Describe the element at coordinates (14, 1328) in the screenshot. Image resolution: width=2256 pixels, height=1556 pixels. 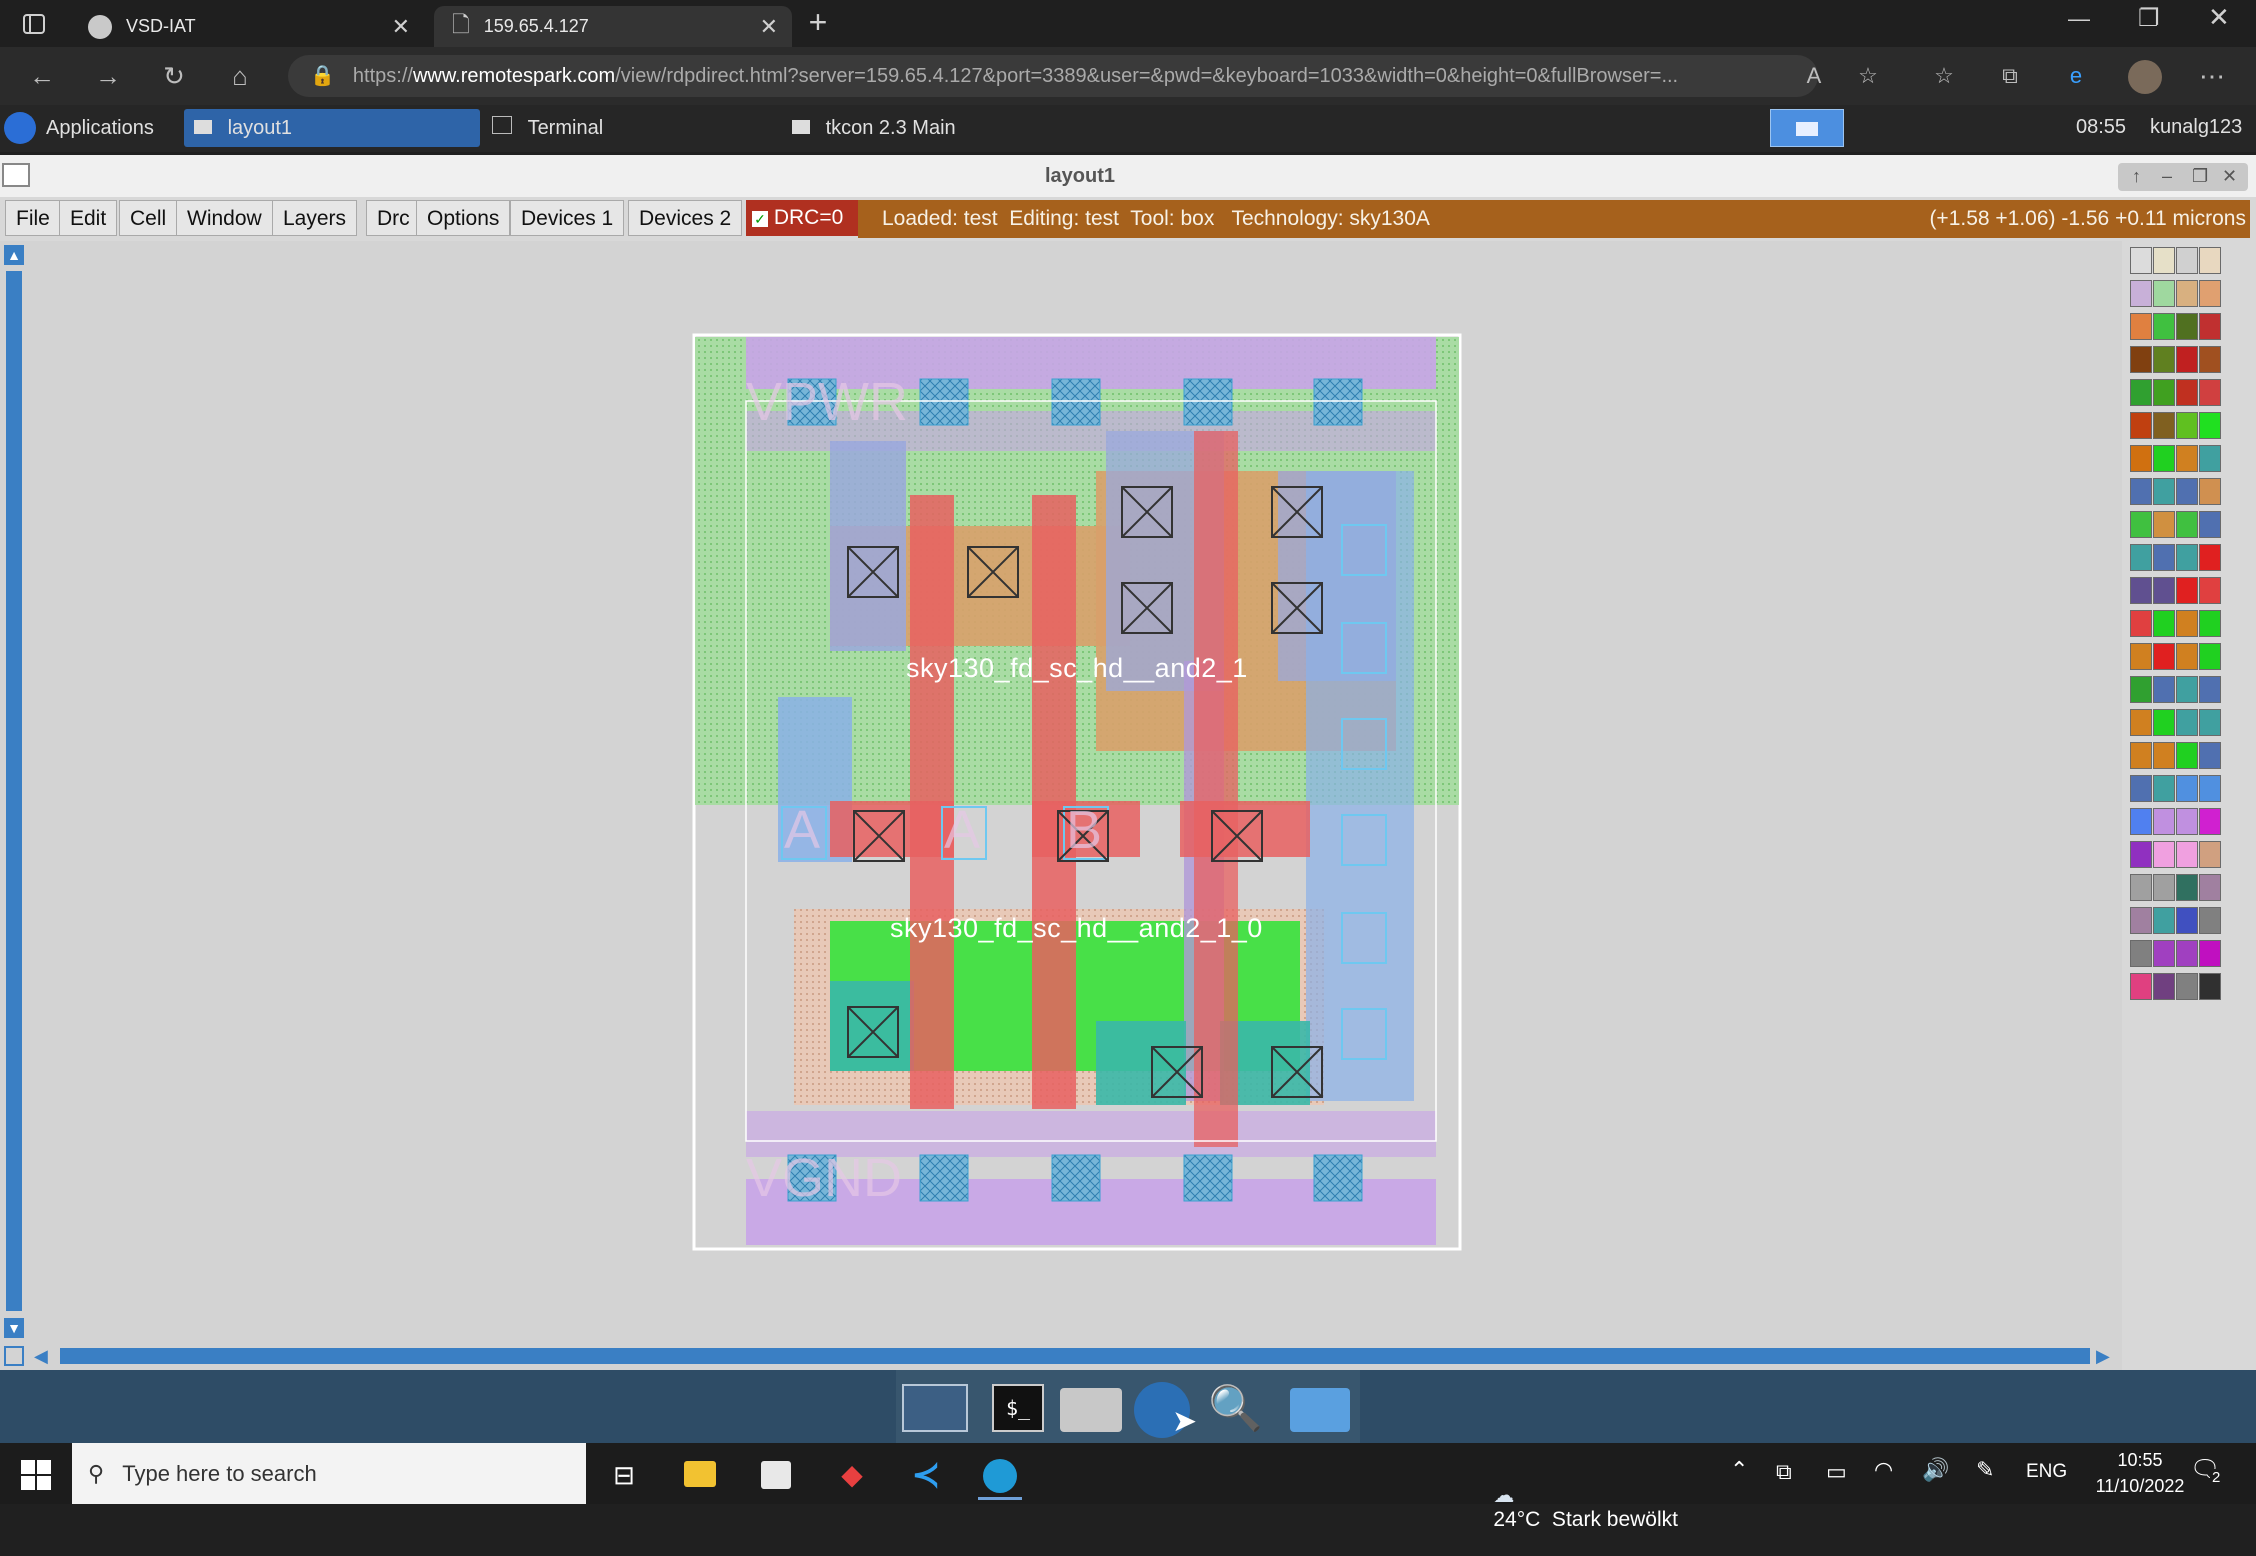
I see `scroll-down-icon: ▼` at that location.